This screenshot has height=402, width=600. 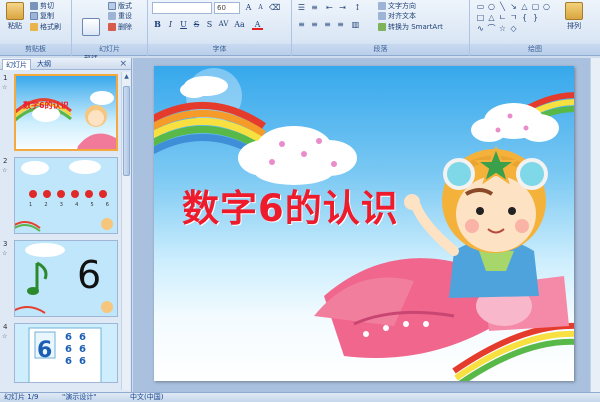 I want to click on align-text-button: 对齐文本, so click(x=397, y=15).